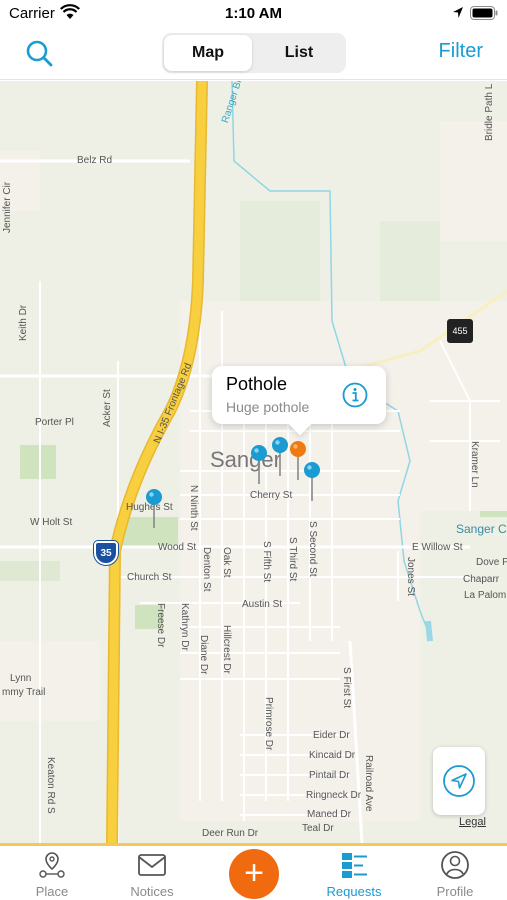 The width and height of the screenshot is (507, 900). I want to click on street-label: Kramer Ln, so click(474, 464).